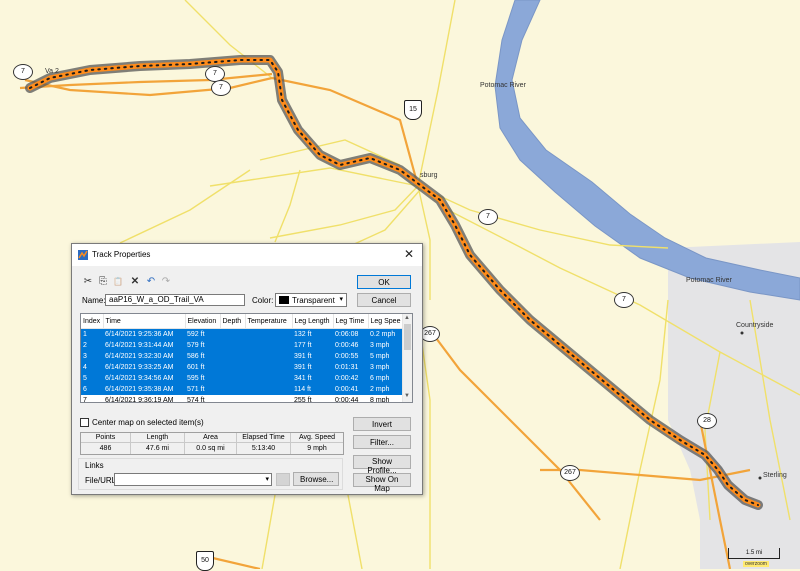  I want to click on color-dropdown: Transparent ▾, so click(311, 300).